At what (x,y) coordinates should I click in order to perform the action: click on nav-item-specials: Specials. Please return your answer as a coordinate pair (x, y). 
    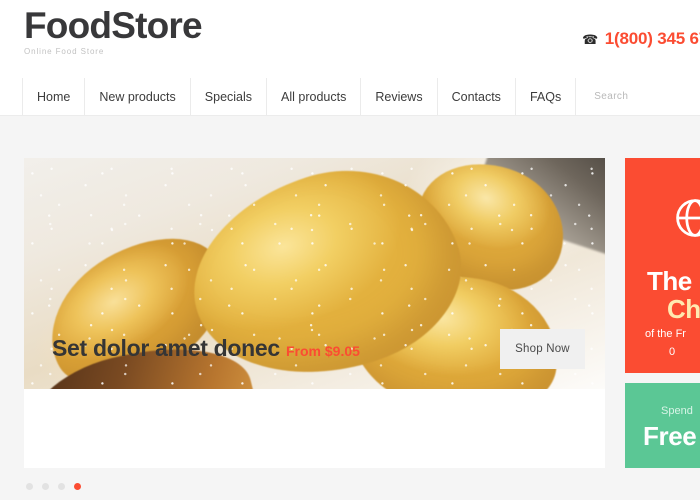
    Looking at the image, I should click on (229, 96).